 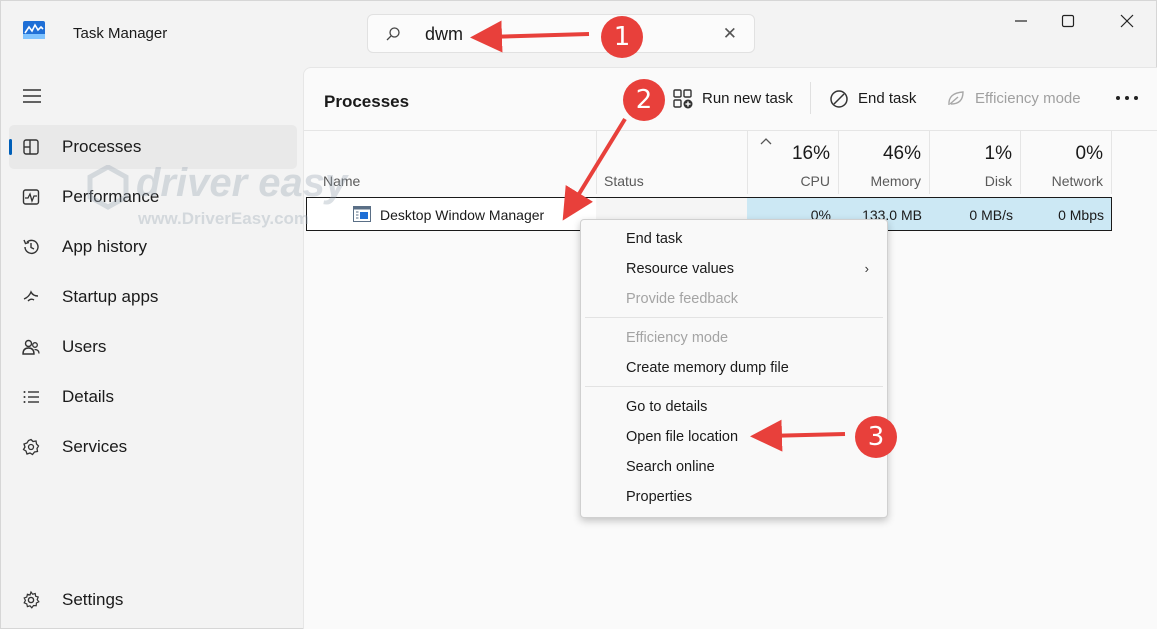 I want to click on sidebar-item-label: Settings, so click(x=93, y=599).